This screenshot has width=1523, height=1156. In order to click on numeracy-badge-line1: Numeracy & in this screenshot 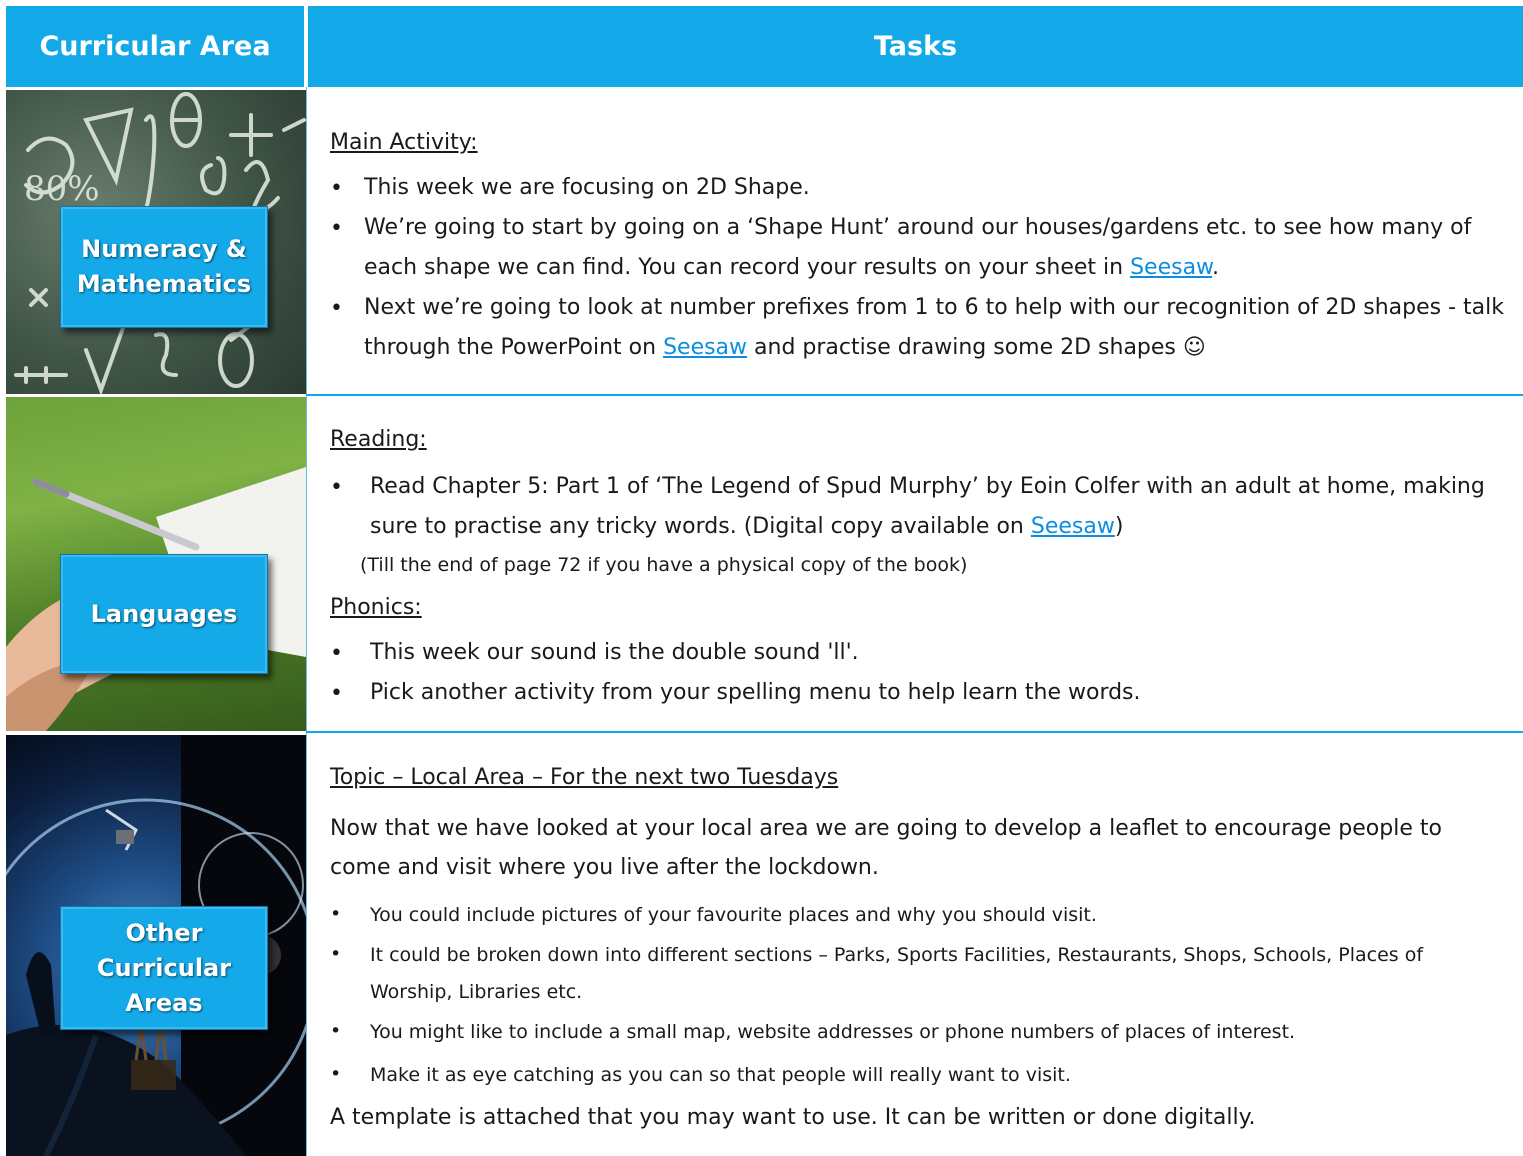, I will do `click(164, 249)`.